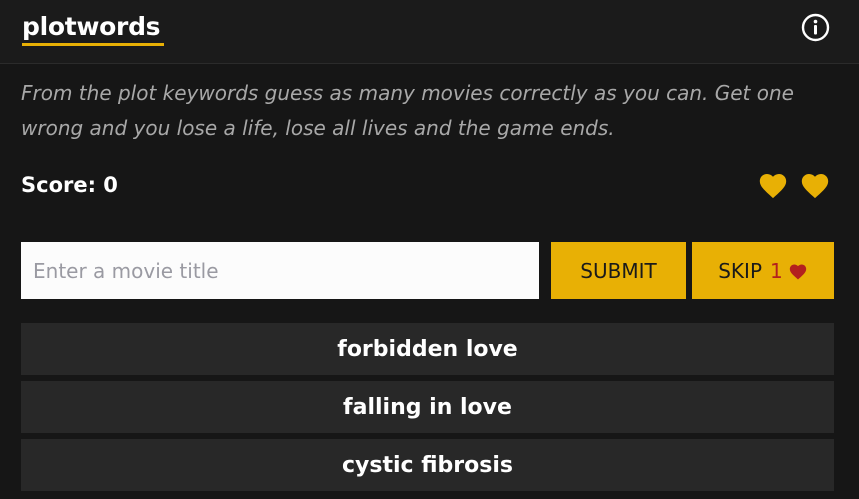 This screenshot has width=859, height=499. What do you see at coordinates (740, 270) in the screenshot?
I see `skip-button-label: SKIP` at bounding box center [740, 270].